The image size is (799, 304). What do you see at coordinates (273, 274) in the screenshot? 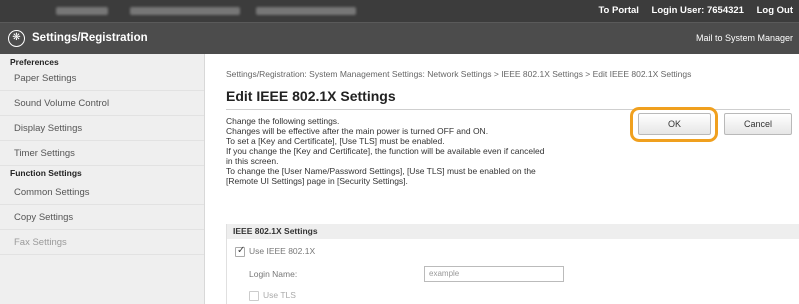
I see `login-name-label: Login Name:` at bounding box center [273, 274].